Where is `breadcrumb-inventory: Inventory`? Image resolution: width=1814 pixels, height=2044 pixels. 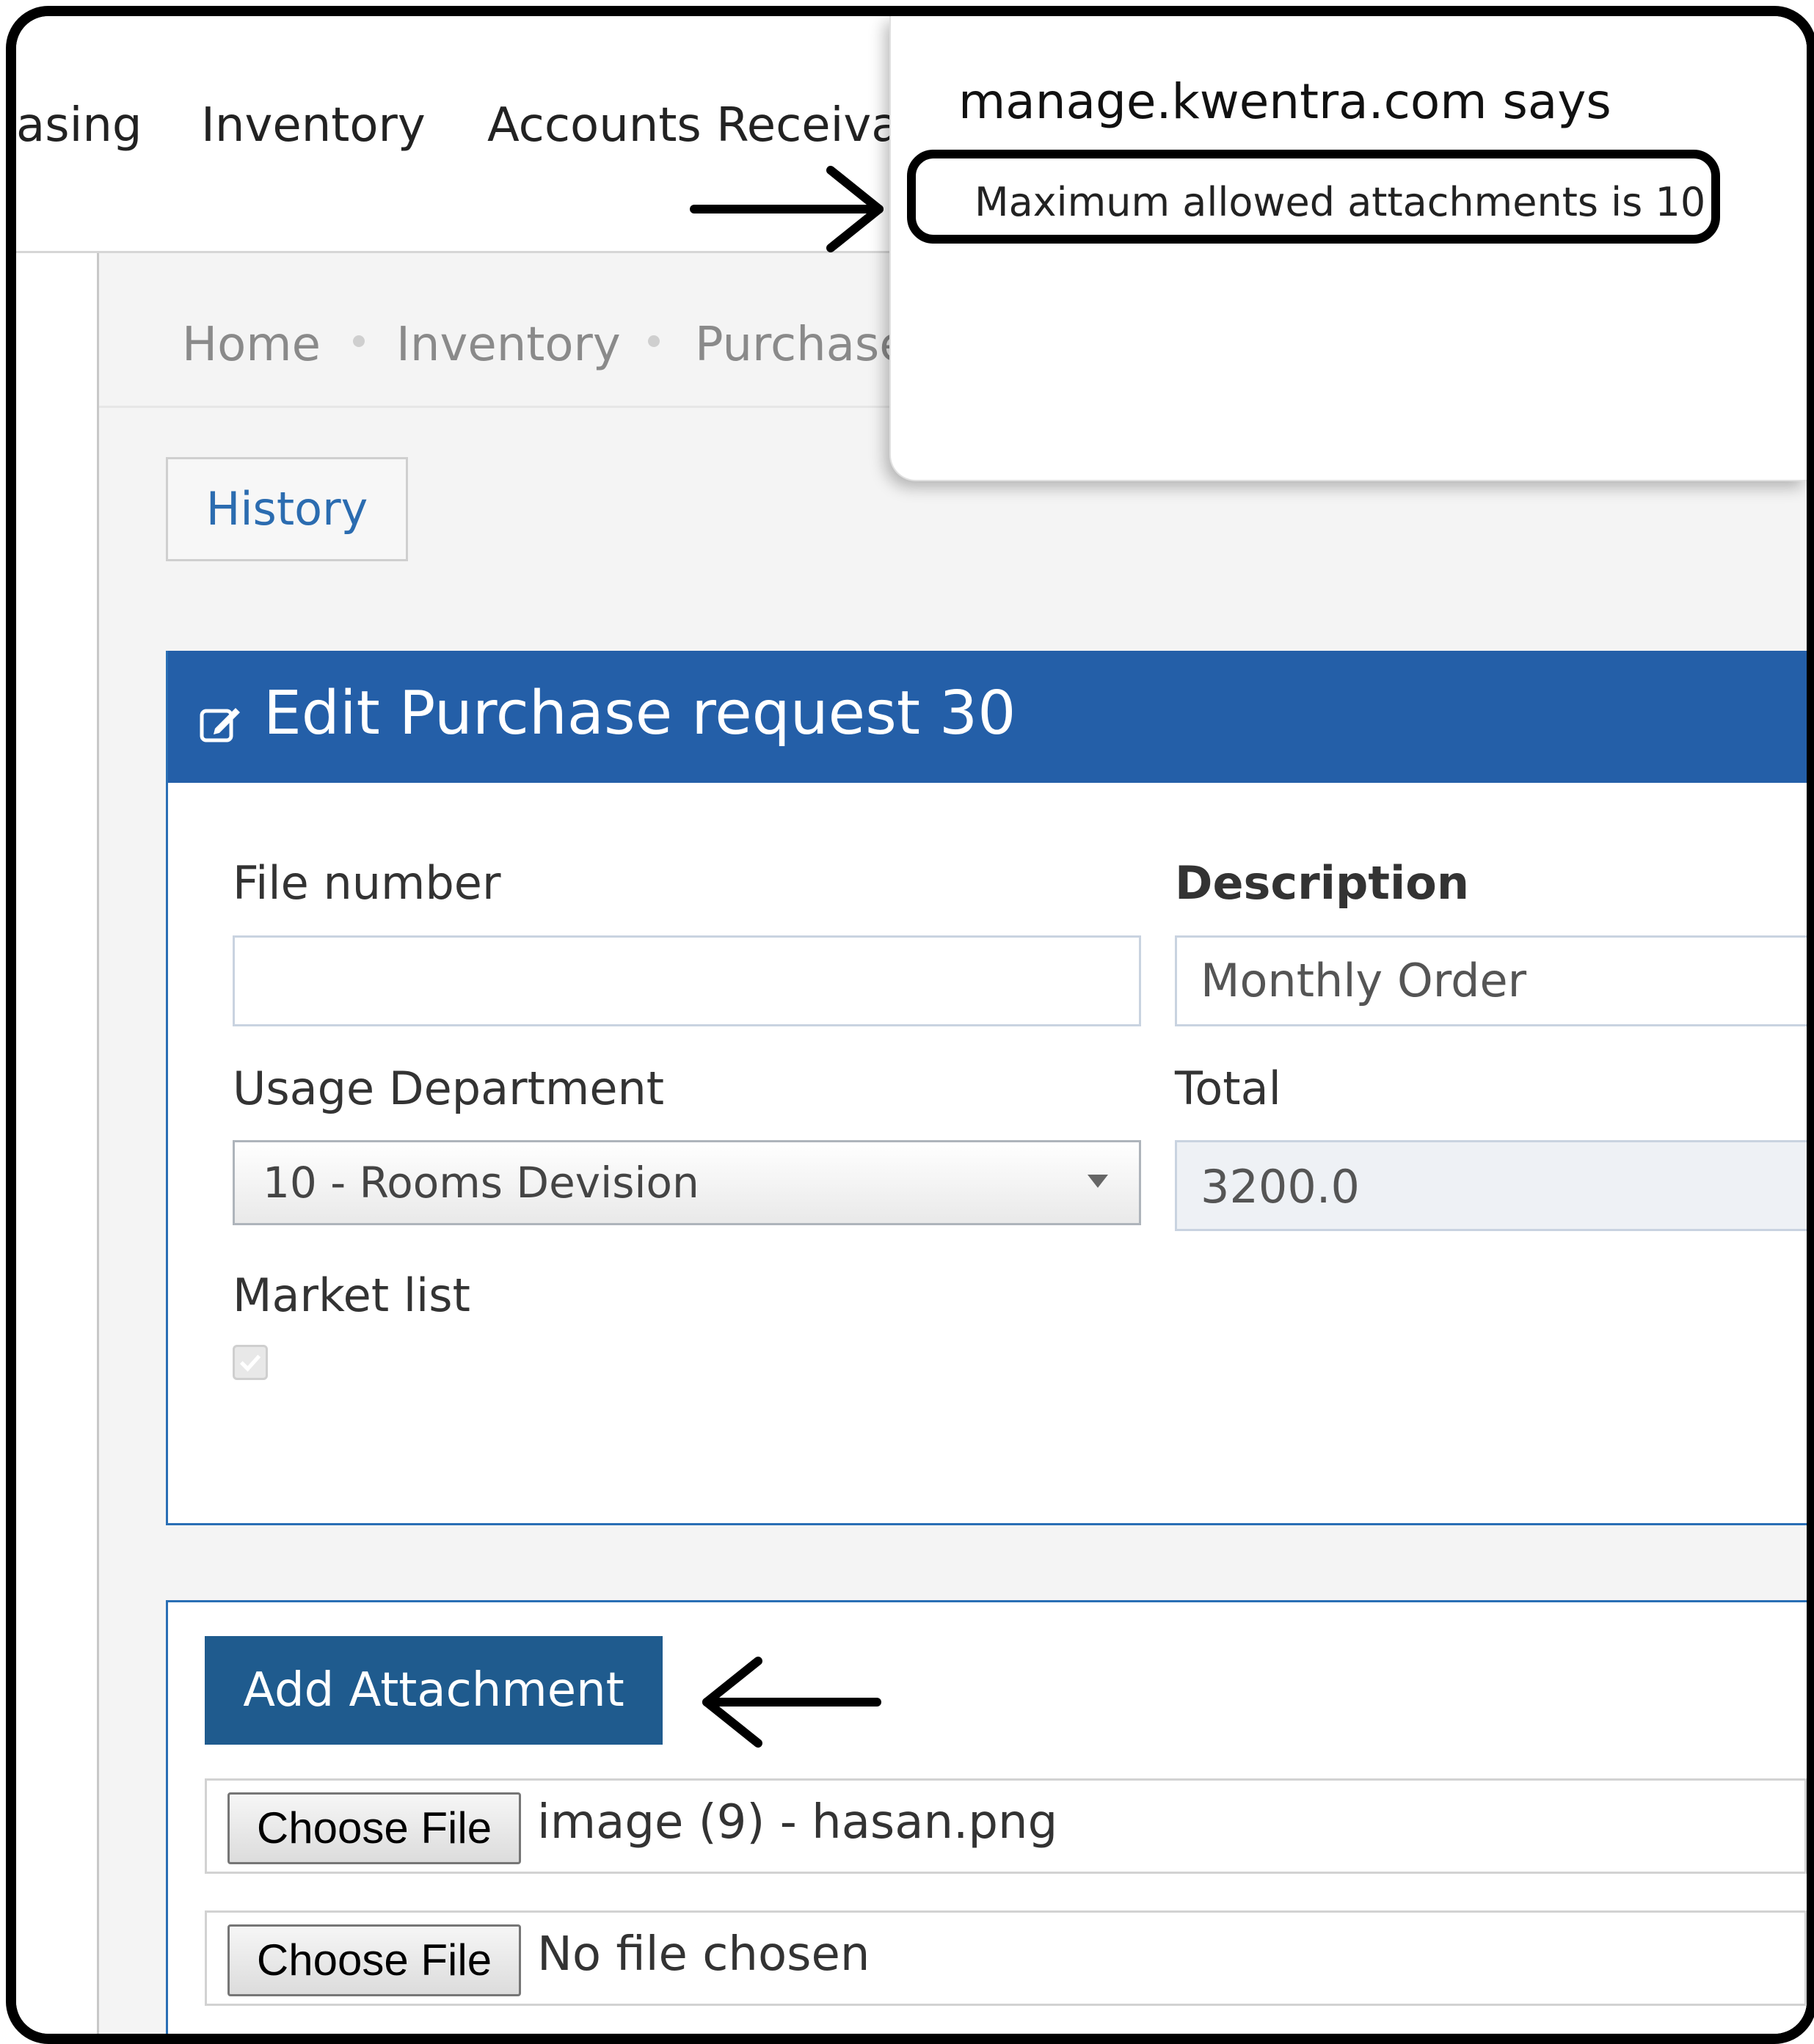 breadcrumb-inventory: Inventory is located at coordinates (508, 345).